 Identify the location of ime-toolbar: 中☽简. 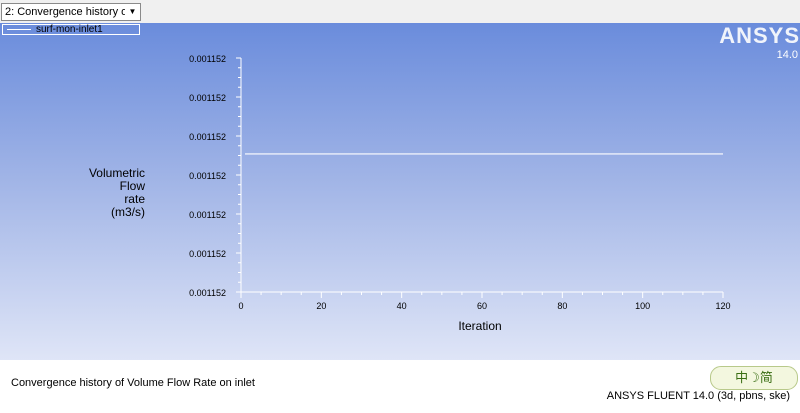
(754, 378).